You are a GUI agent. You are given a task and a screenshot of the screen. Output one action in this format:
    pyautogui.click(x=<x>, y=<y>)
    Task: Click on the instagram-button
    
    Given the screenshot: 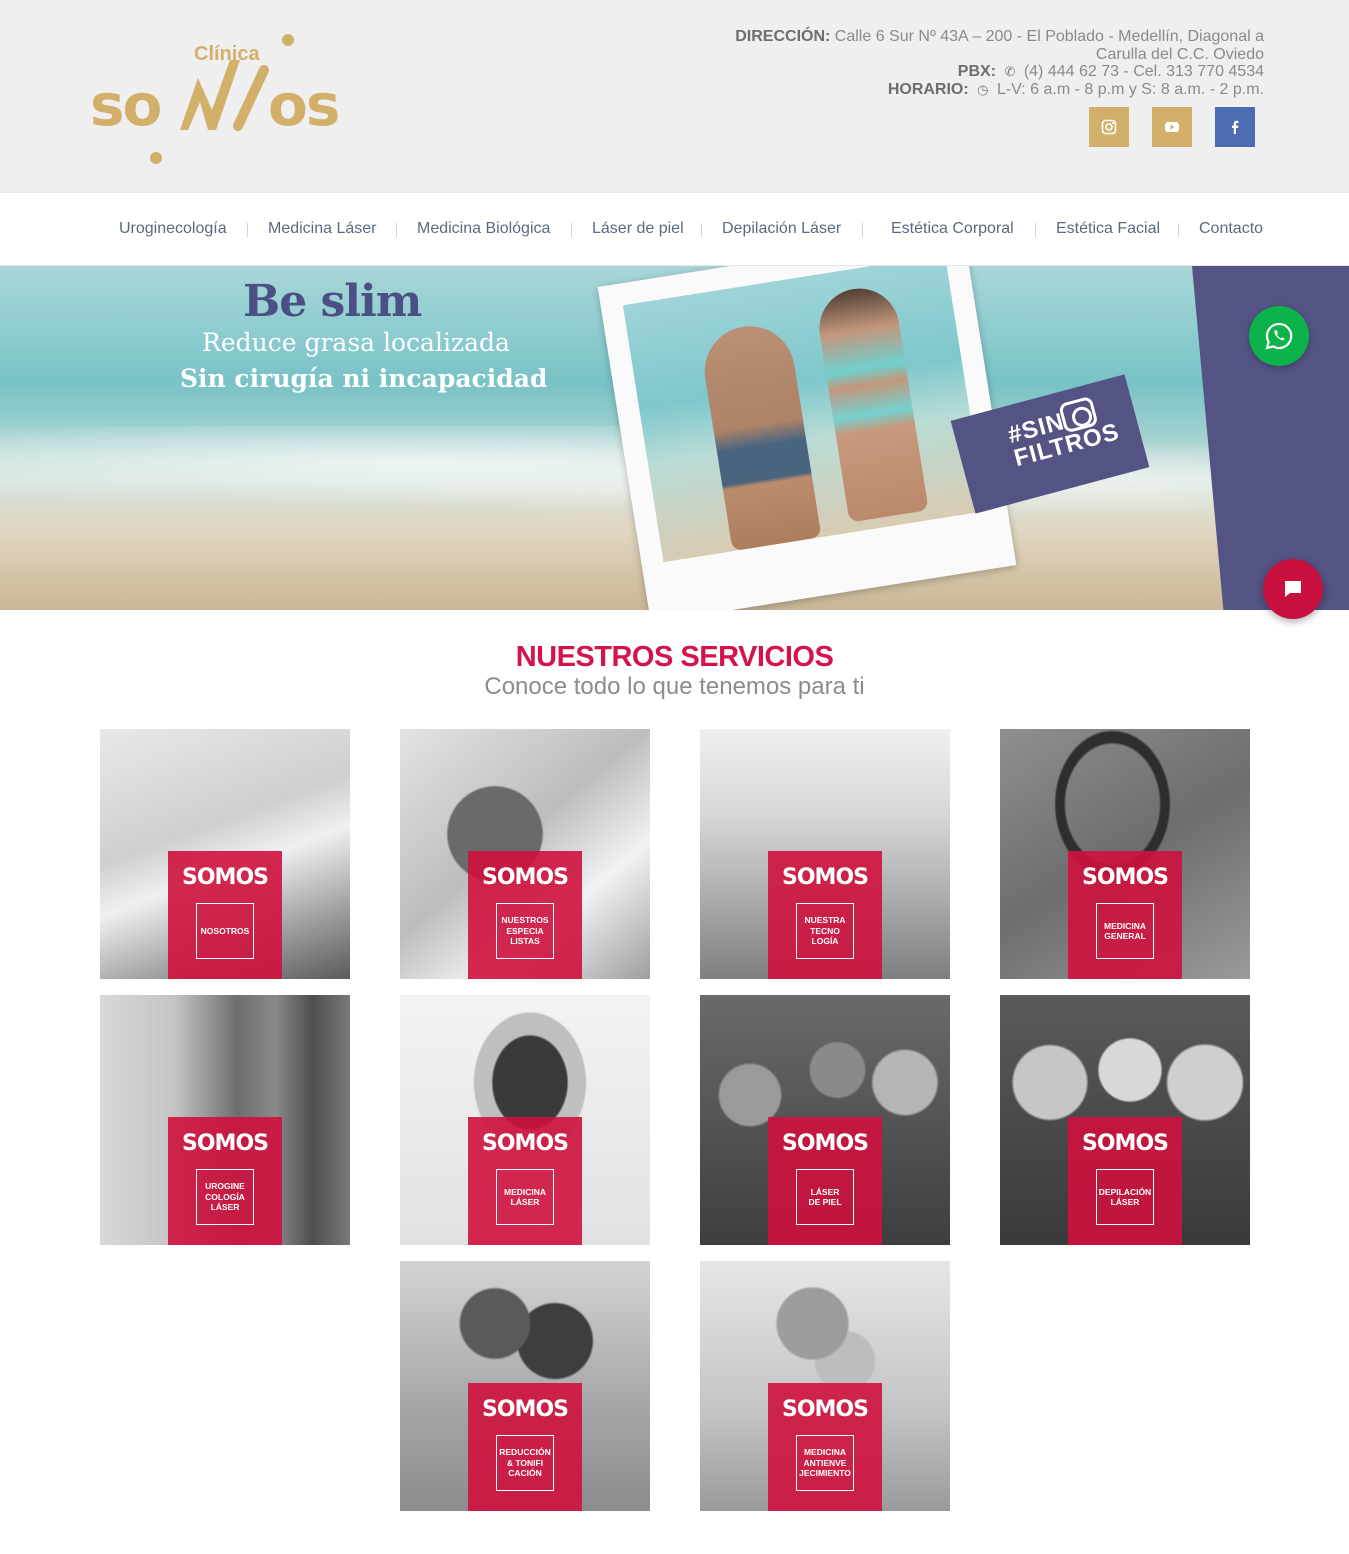 What is the action you would take?
    pyautogui.click(x=1109, y=127)
    